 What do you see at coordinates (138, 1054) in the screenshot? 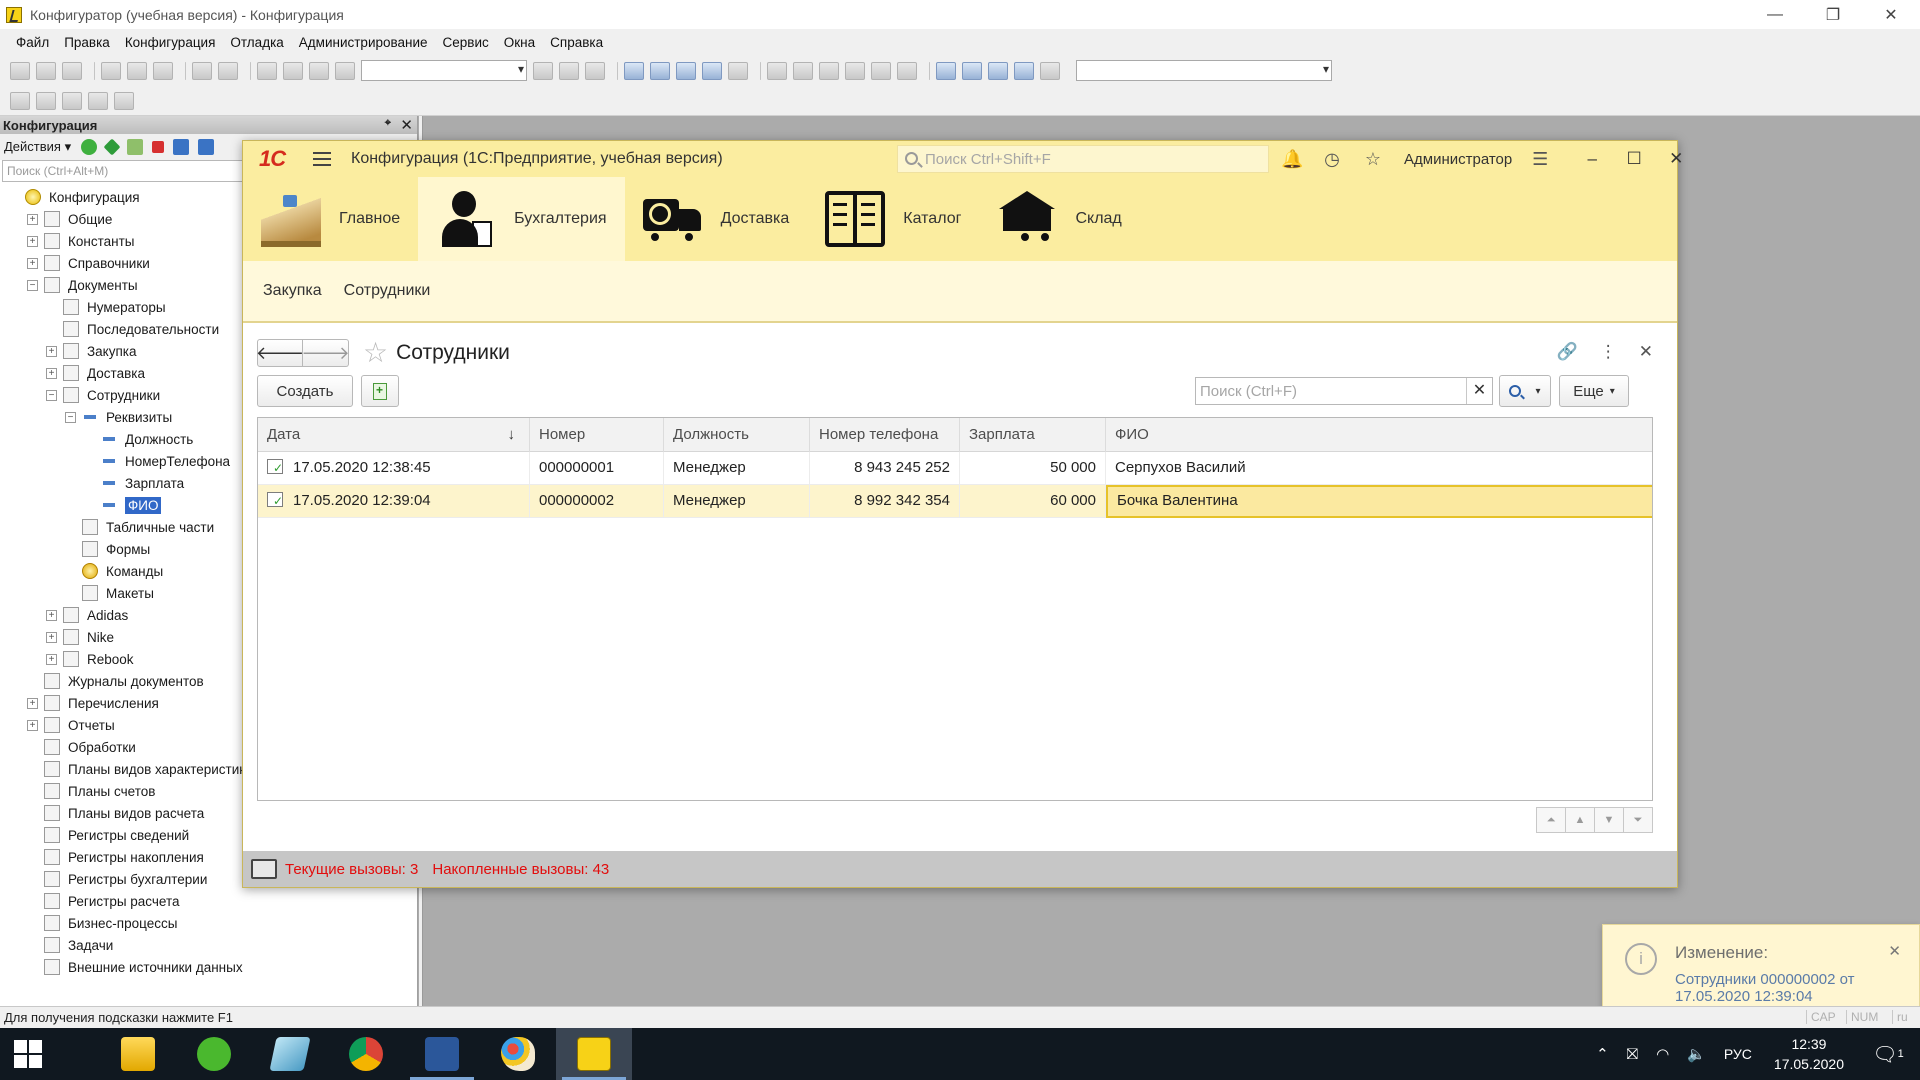
I see `taskbar-explorer` at bounding box center [138, 1054].